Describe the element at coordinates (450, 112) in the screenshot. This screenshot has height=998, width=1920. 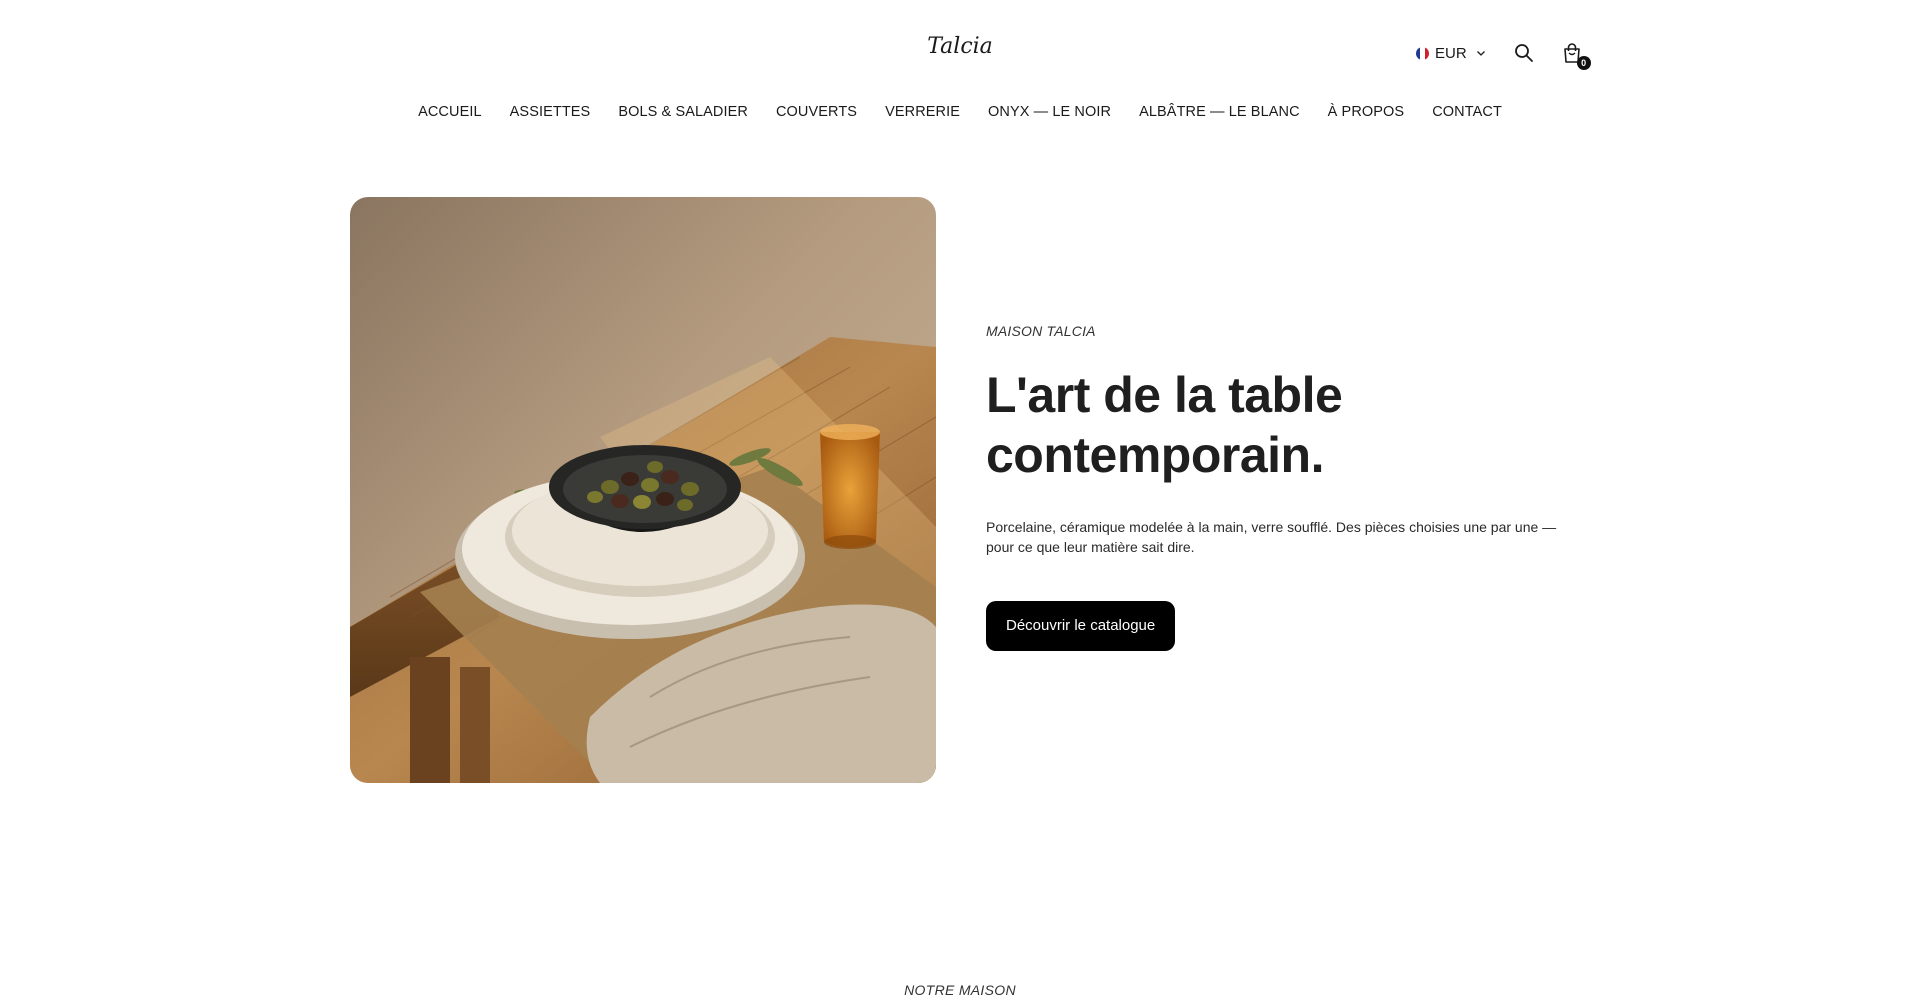
I see `nav-item-accueil: ACCUEIL` at that location.